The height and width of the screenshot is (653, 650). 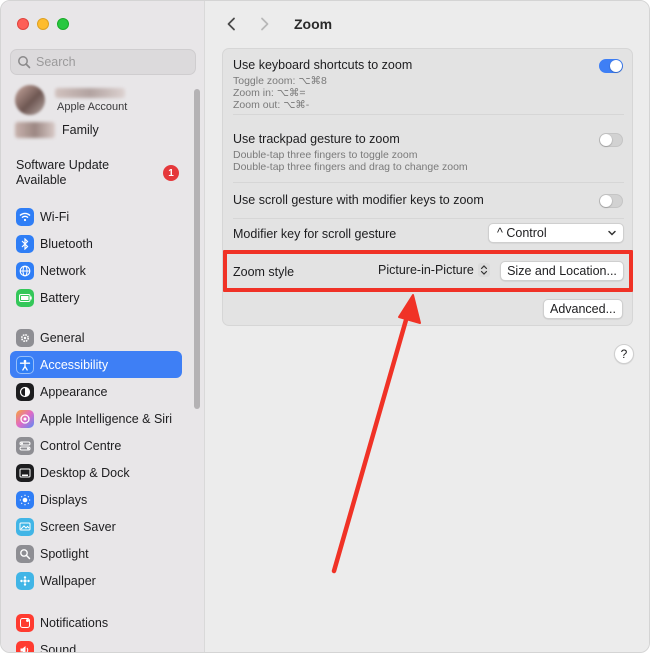 I want to click on accessibility-icon, so click(x=25, y=364).